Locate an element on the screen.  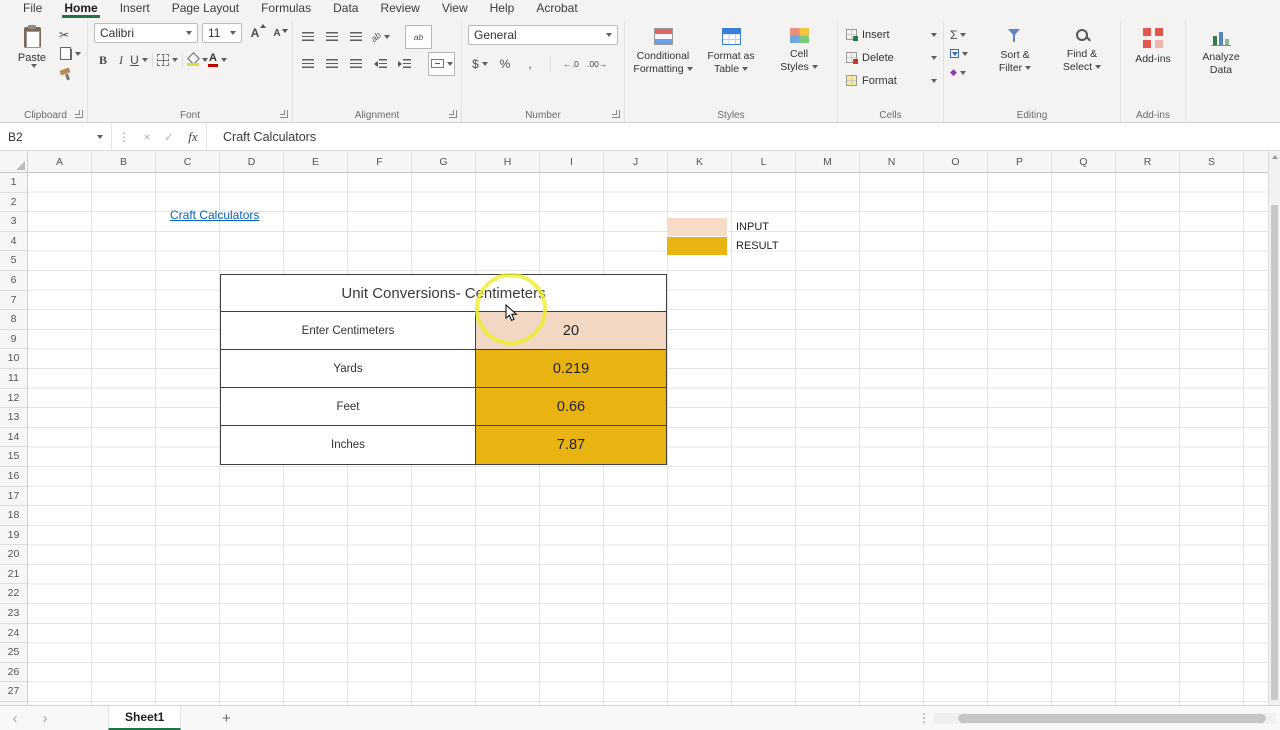
decrease-decimal-button: .00→ is located at coordinates (597, 64).